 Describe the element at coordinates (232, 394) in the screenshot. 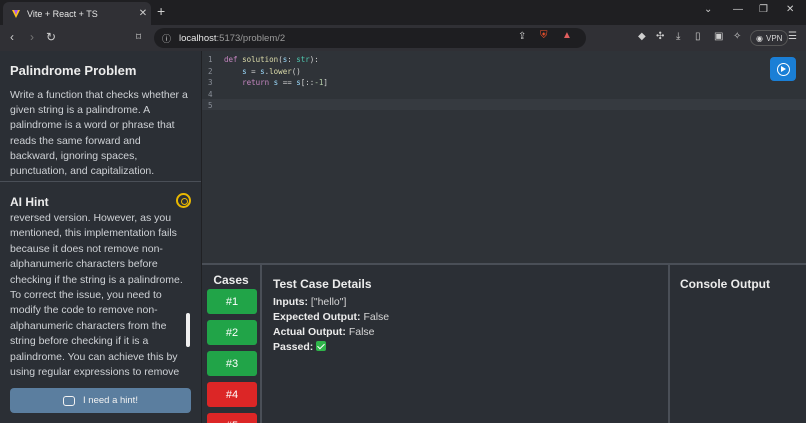

I see `case-button: #4` at that location.